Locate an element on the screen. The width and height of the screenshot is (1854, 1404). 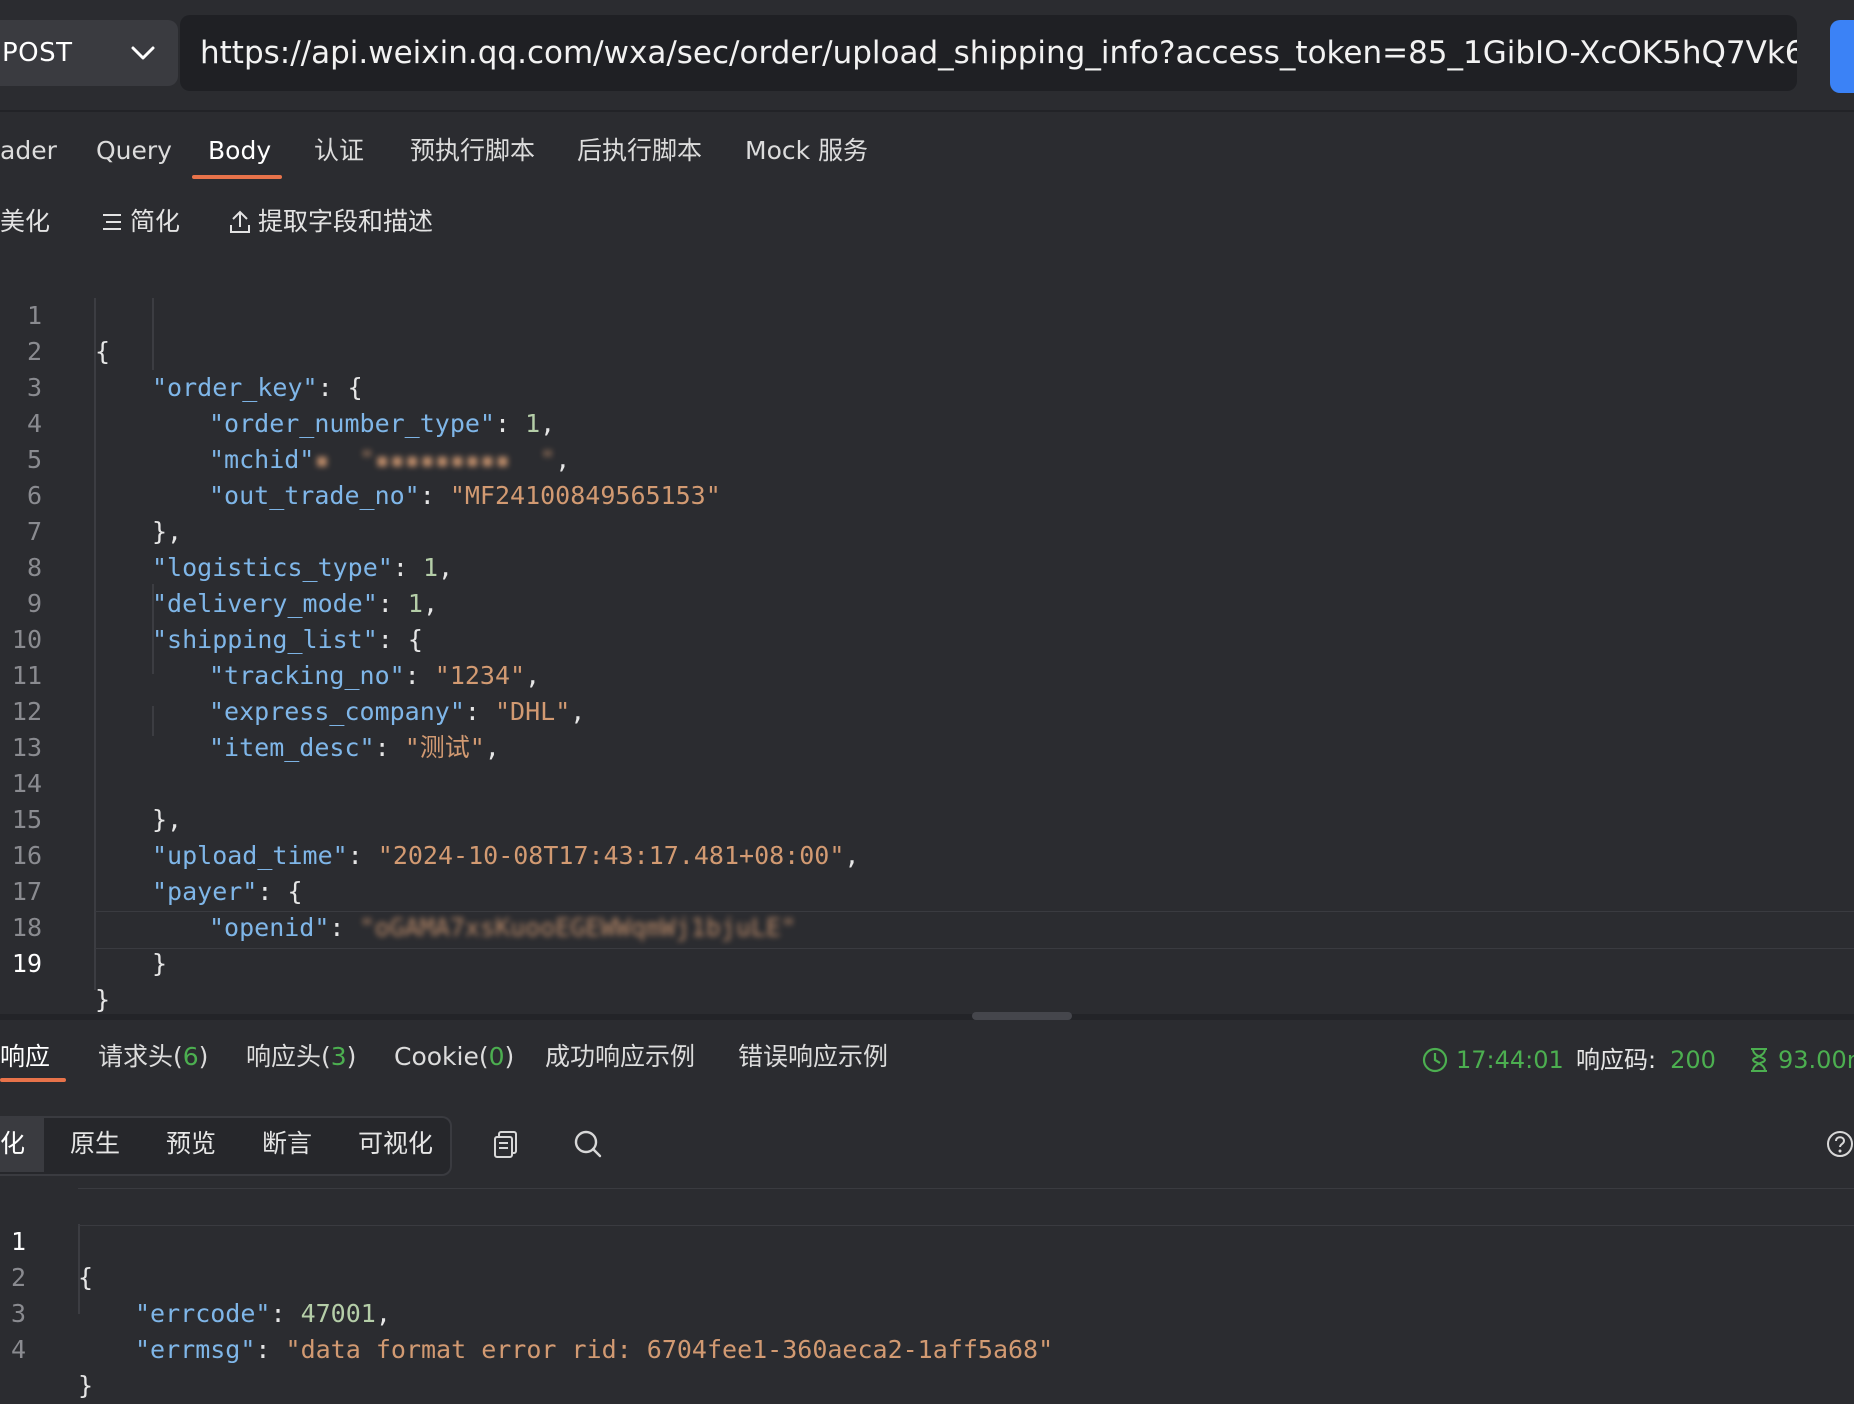
code-line: 12 "item_desc": "测试", is located at coordinates (927, 710).